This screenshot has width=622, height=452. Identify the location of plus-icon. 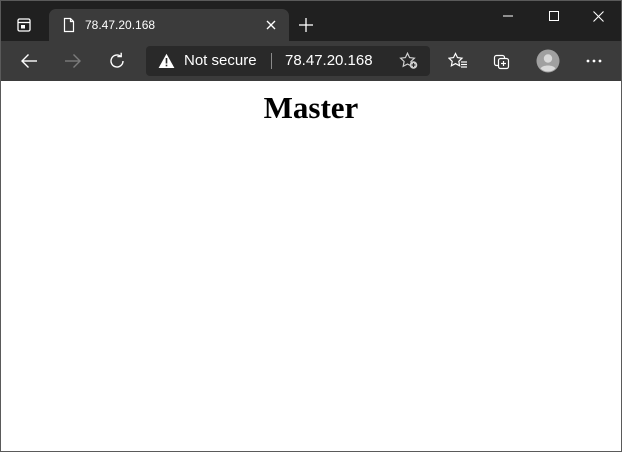
(306, 25).